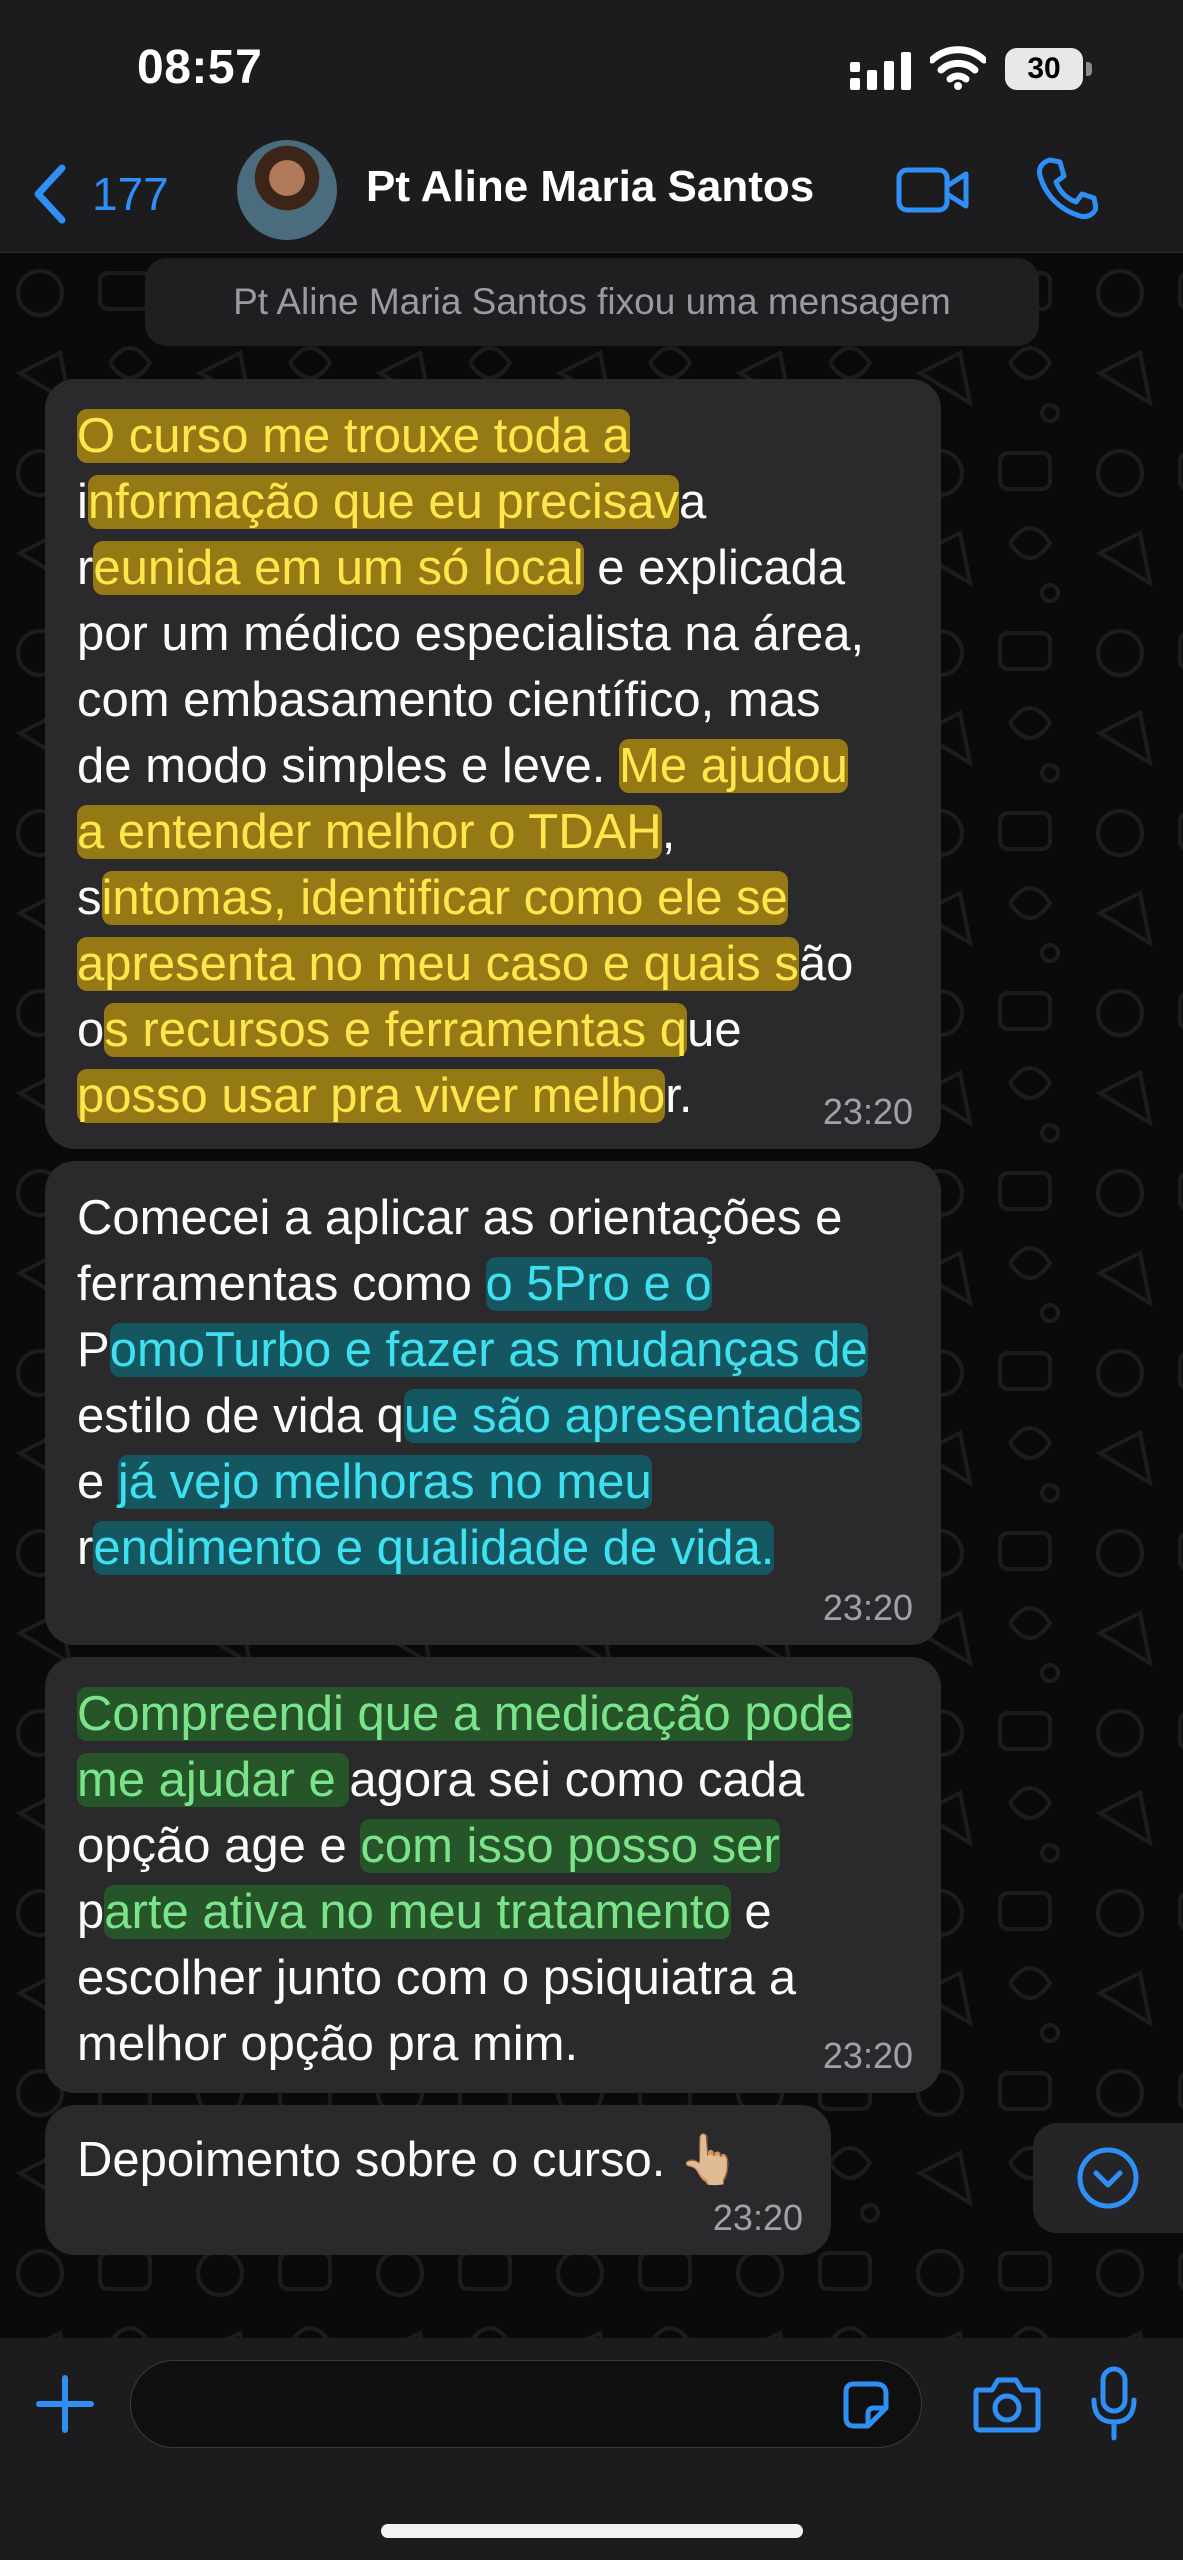  I want to click on message-line: opção age e com isso posso ser, so click(493, 1846).